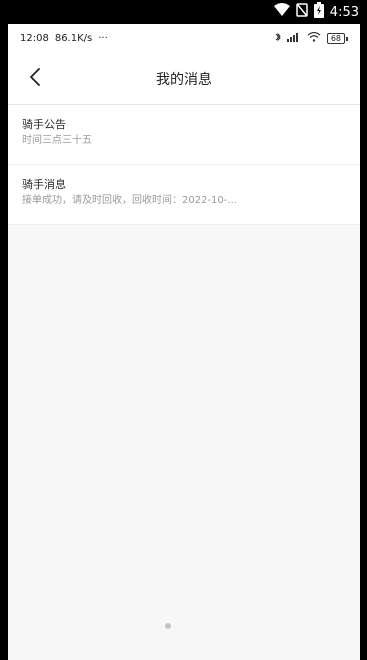  What do you see at coordinates (184, 135) in the screenshot?
I see `message-item-announcement: 骑手公告 时间三点三十五` at bounding box center [184, 135].